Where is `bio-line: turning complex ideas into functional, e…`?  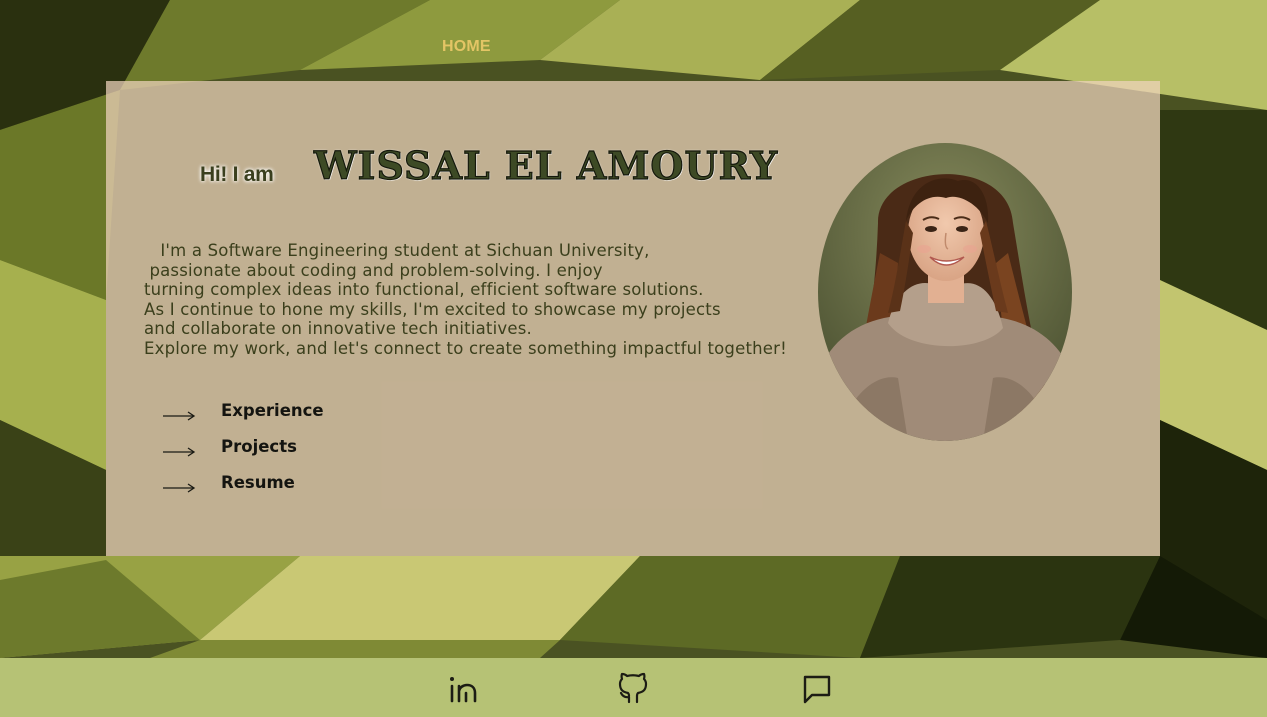
bio-line: turning complex ideas into functional, e… is located at coordinates (424, 289).